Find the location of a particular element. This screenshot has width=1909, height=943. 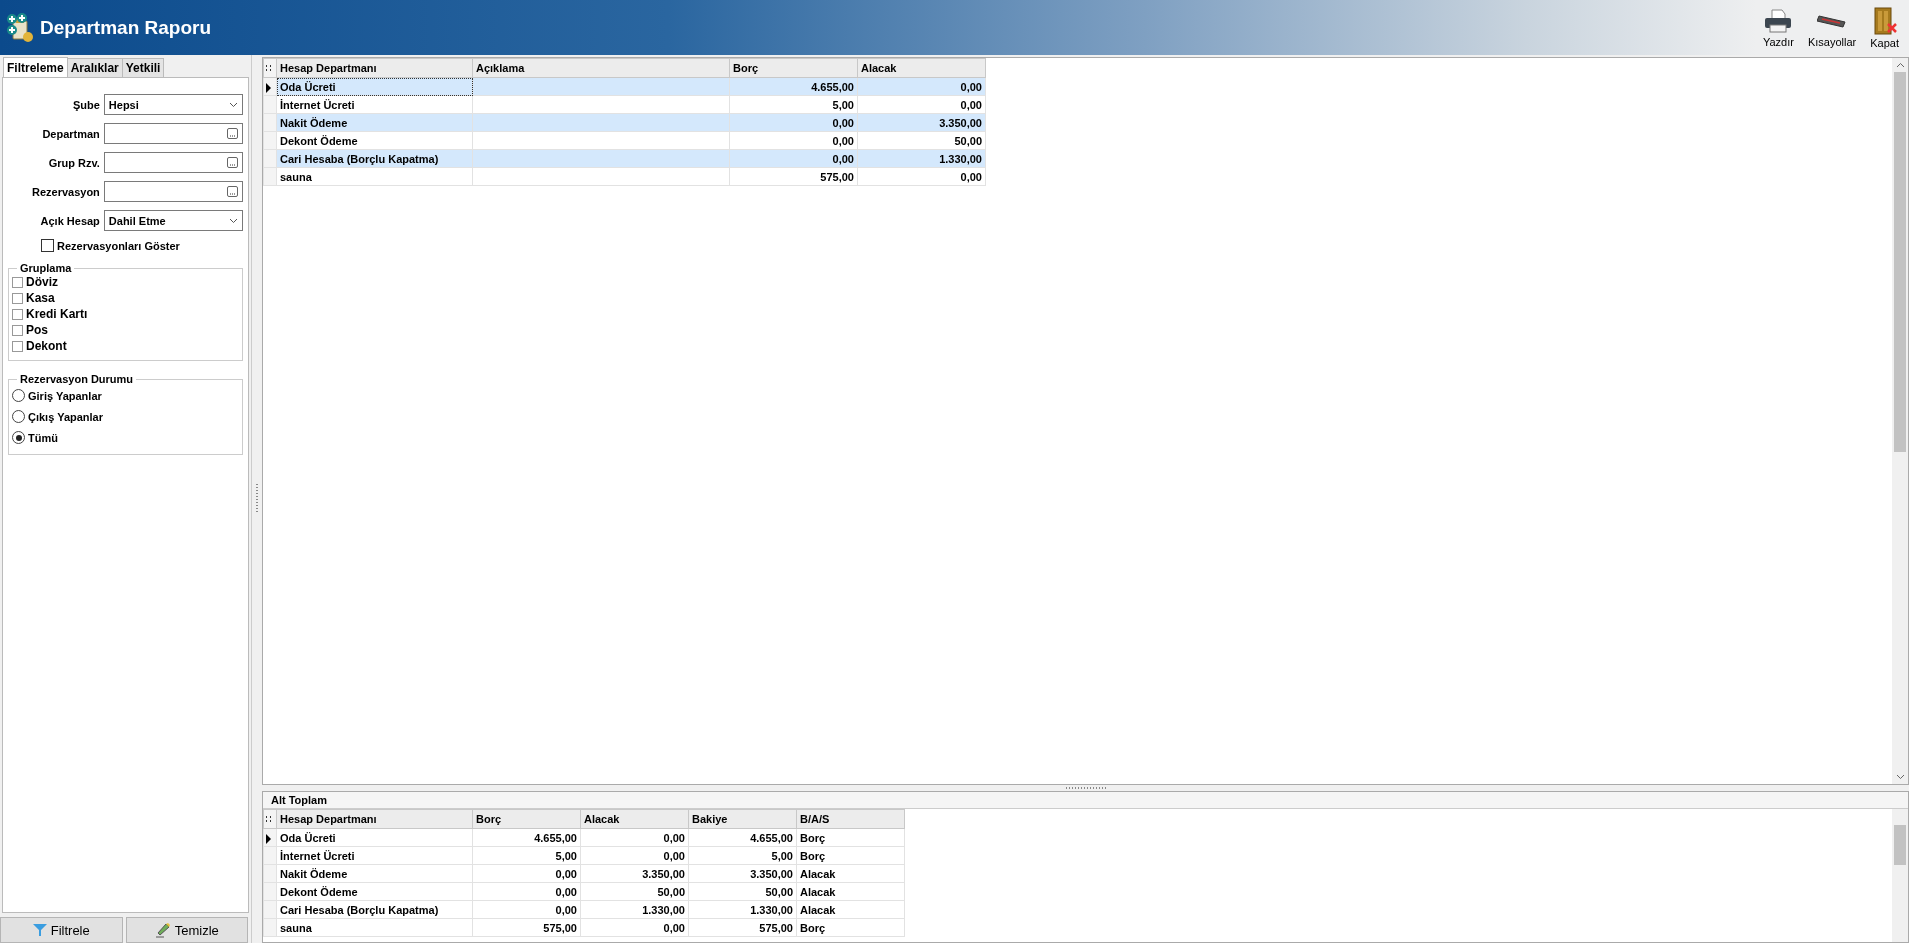

panel-title: Alt Toplam is located at coordinates (299, 800).